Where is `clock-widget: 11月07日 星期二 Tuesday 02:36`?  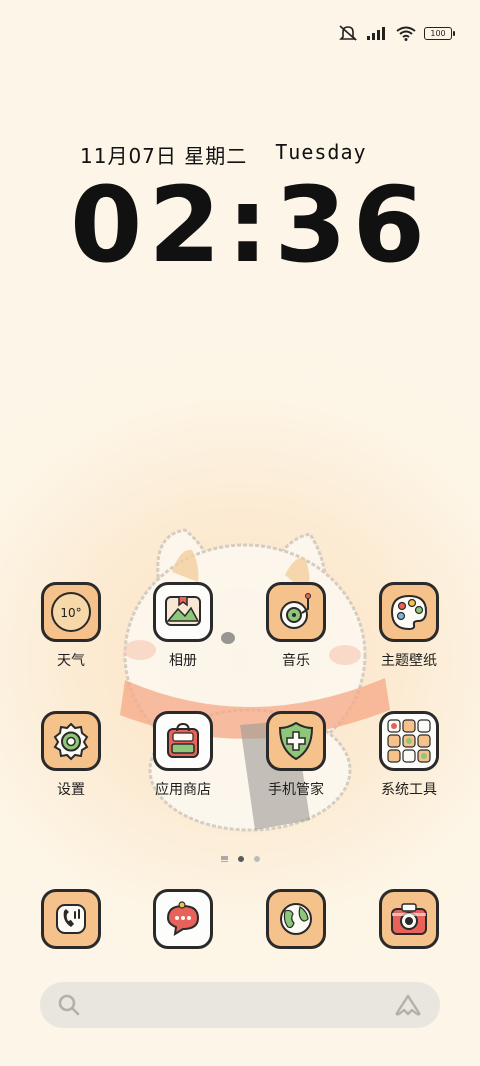 clock-widget: 11月07日 星期二 Tuesday 02:36 is located at coordinates (251, 213).